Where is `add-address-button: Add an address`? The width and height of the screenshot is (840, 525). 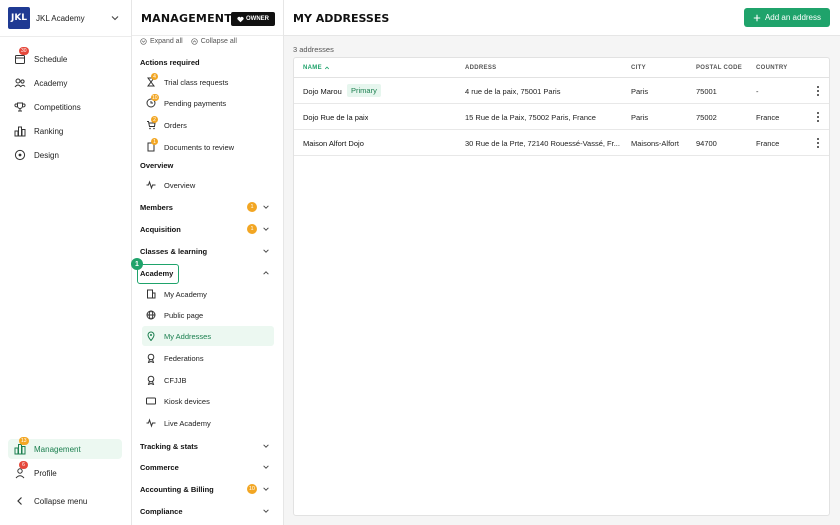 add-address-button: Add an address is located at coordinates (787, 17).